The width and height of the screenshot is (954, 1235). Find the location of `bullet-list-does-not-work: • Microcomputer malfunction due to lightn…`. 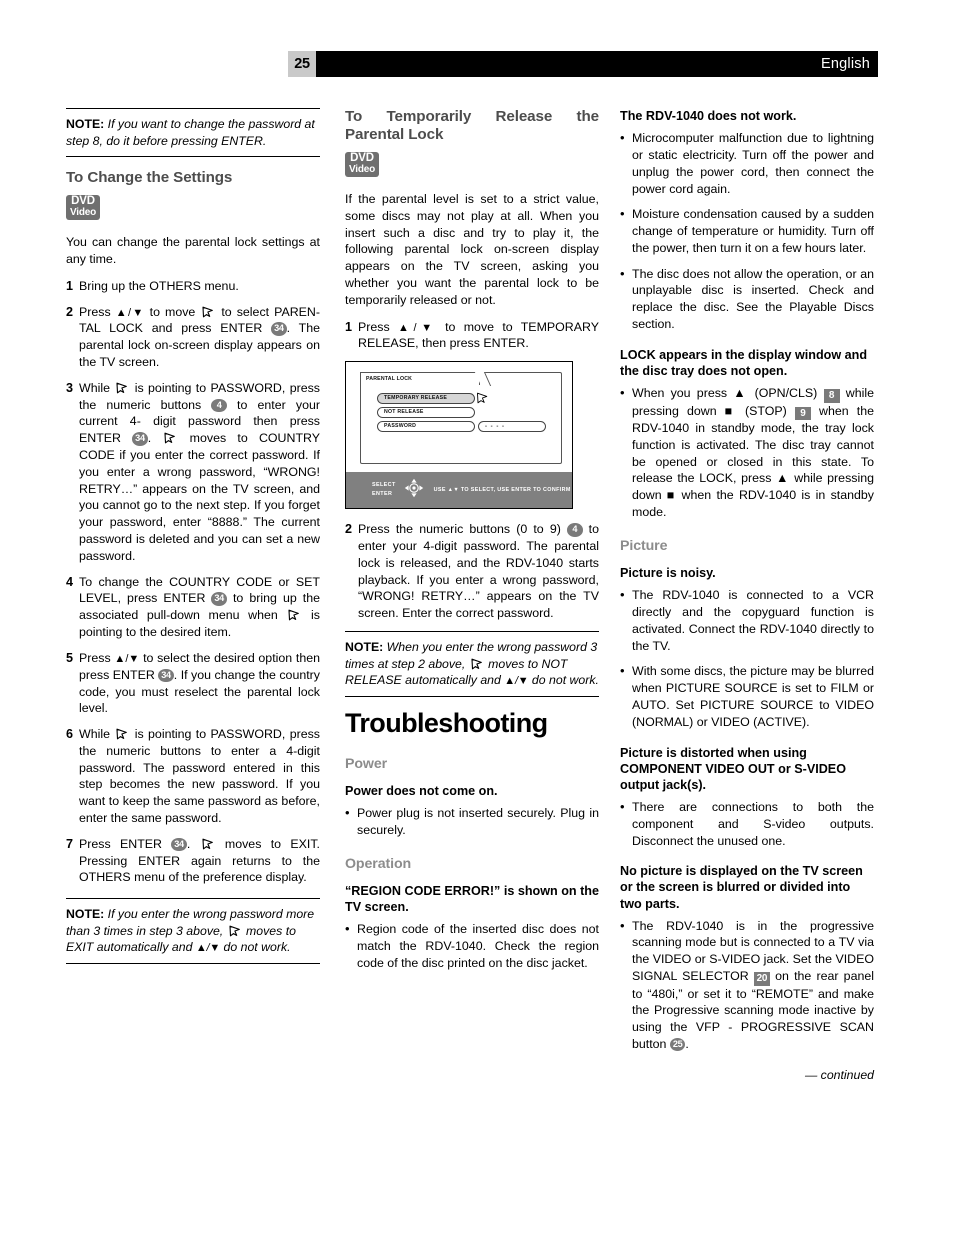

bullet-list-does-not-work: • Microcomputer malfunction due to lightn… is located at coordinates (747, 231).